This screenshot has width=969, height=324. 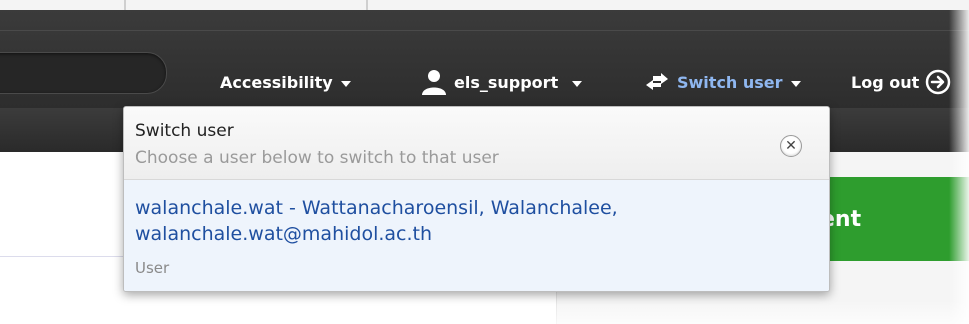 I want to click on accessibility-menu: Accessibility, so click(x=285, y=82).